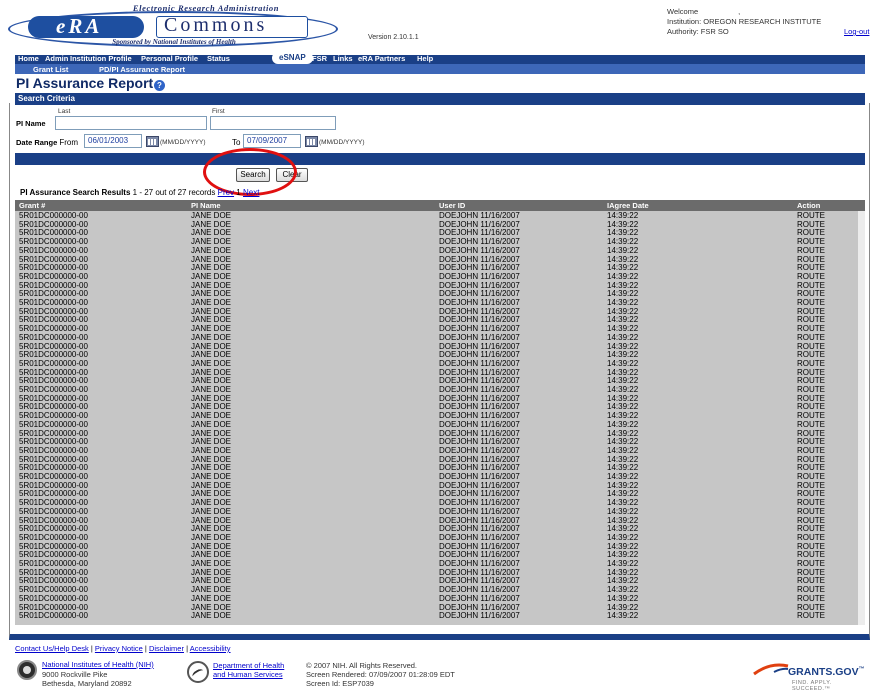 This screenshot has width=870, height=690. I want to click on subnav-grant-list: Grant List, so click(50, 69).